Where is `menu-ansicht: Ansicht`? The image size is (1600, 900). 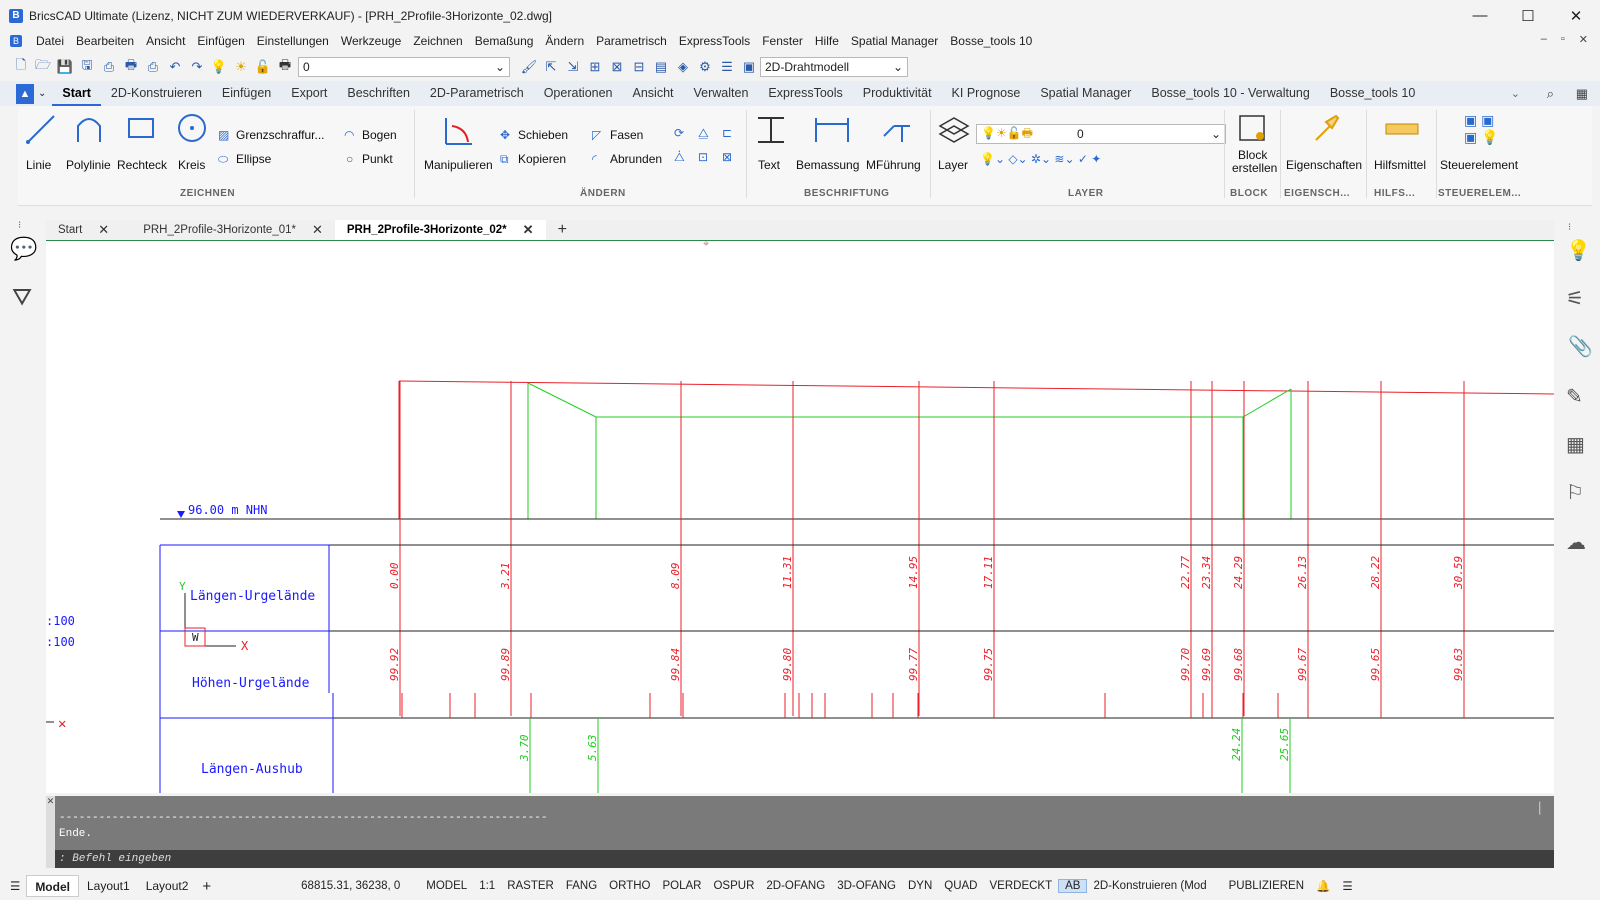 menu-ansicht: Ansicht is located at coordinates (165, 41).